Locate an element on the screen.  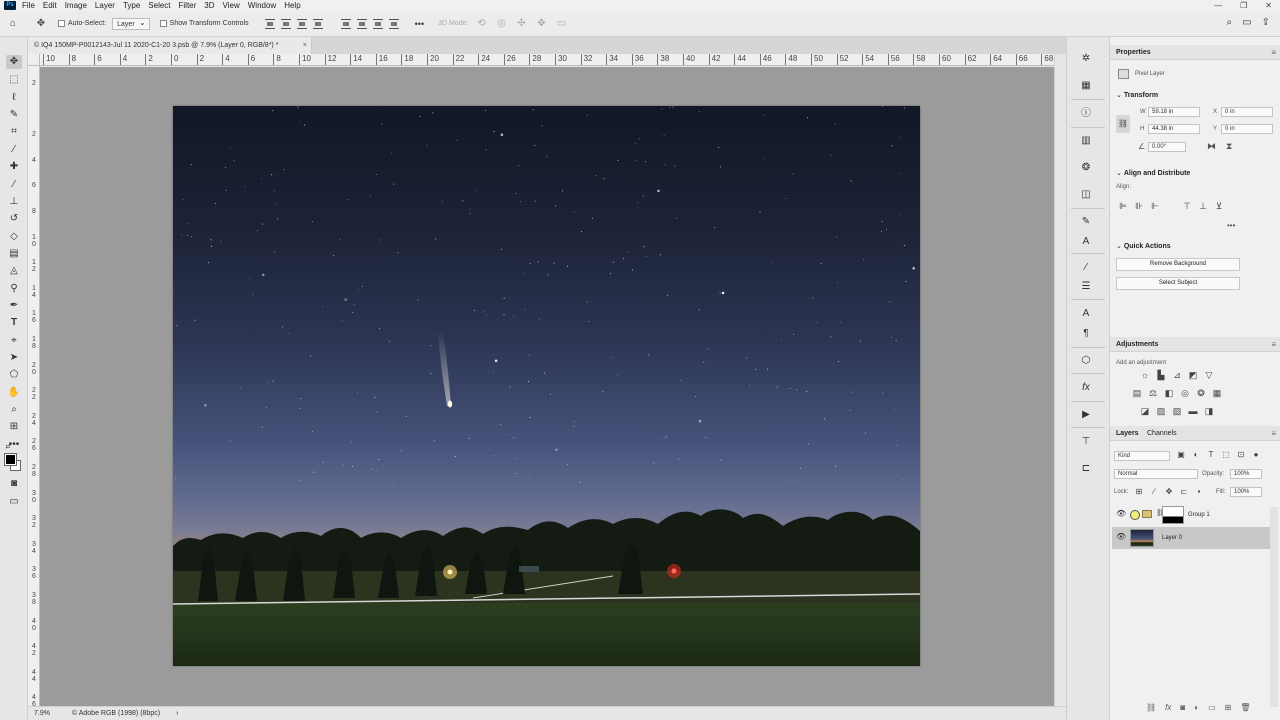
layer-name-group-1: Group 1 is located at coordinates (1199, 515).